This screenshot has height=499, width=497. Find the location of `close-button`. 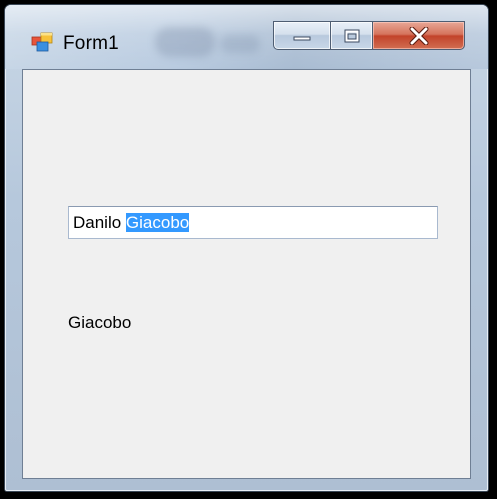

close-button is located at coordinates (419, 35).